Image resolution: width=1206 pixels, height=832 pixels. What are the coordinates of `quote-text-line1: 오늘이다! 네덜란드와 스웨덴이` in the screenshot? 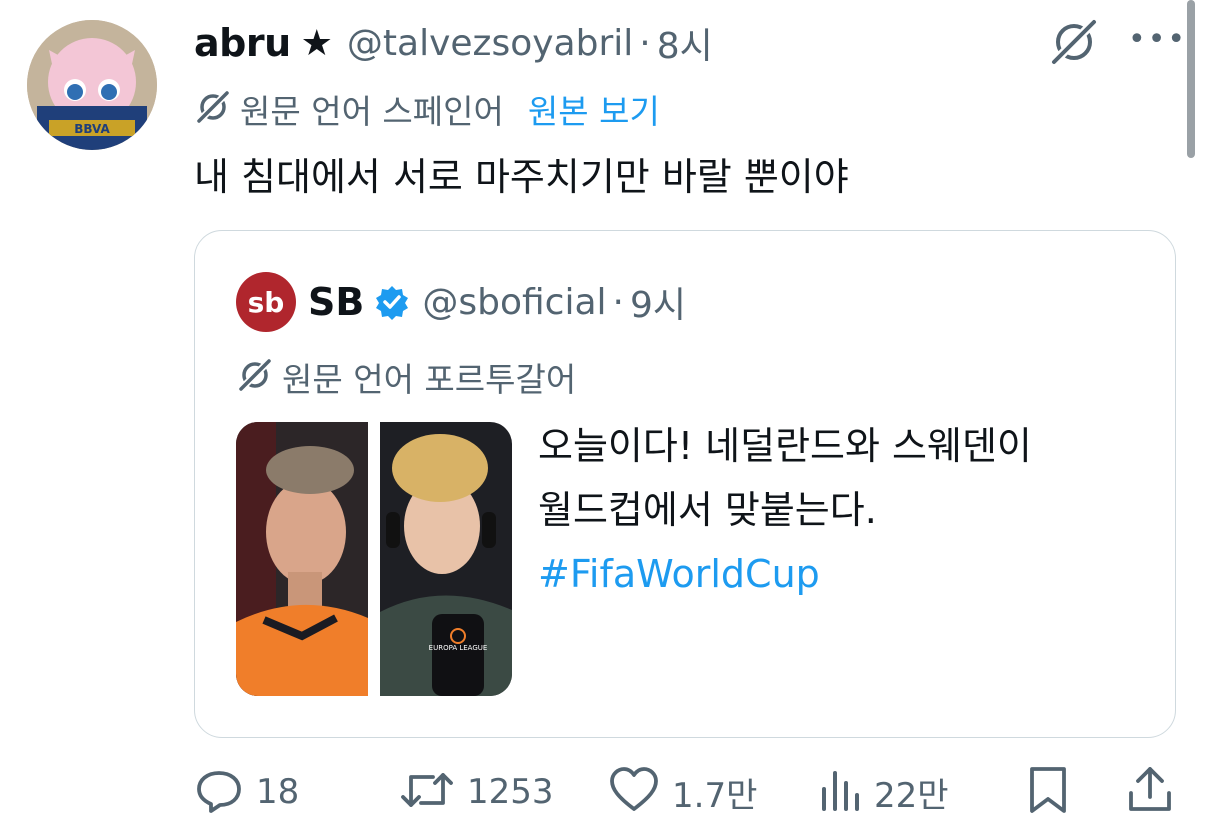 It's located at (785, 446).